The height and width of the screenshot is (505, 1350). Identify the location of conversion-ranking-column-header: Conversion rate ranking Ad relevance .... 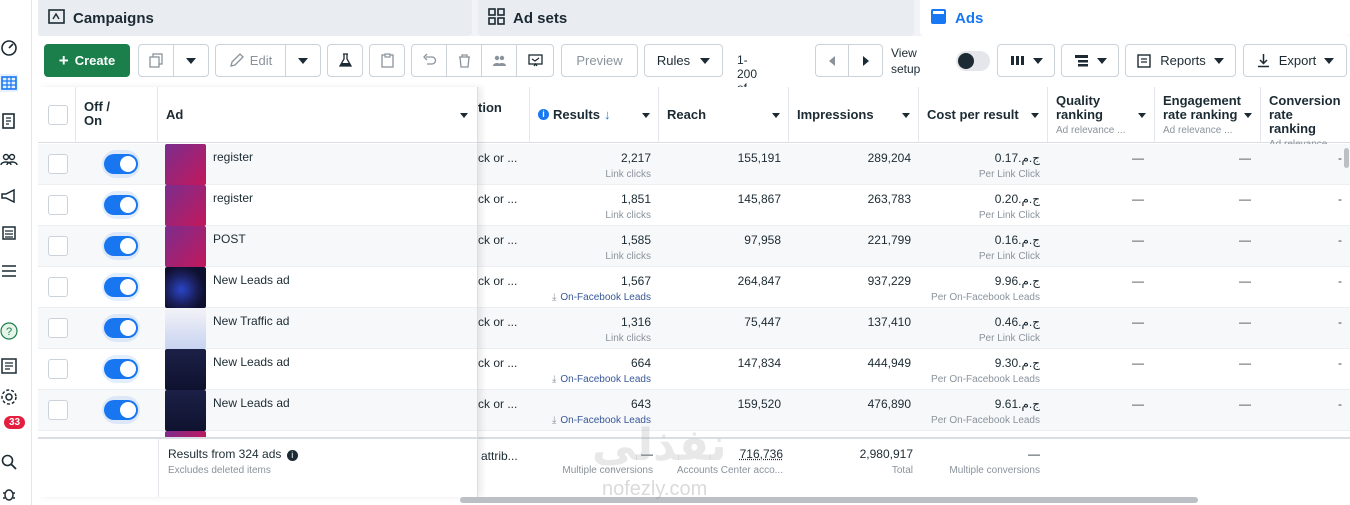
(1305, 118).